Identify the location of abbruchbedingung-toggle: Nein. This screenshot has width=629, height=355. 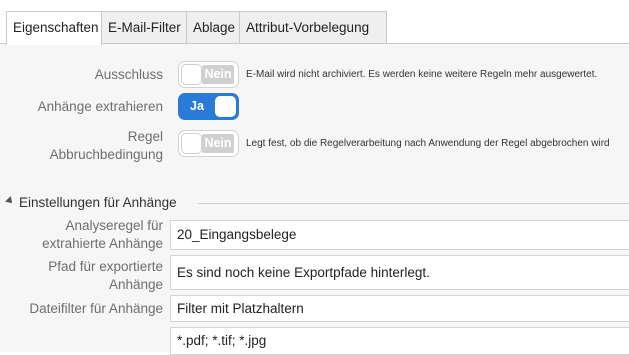
(208, 143).